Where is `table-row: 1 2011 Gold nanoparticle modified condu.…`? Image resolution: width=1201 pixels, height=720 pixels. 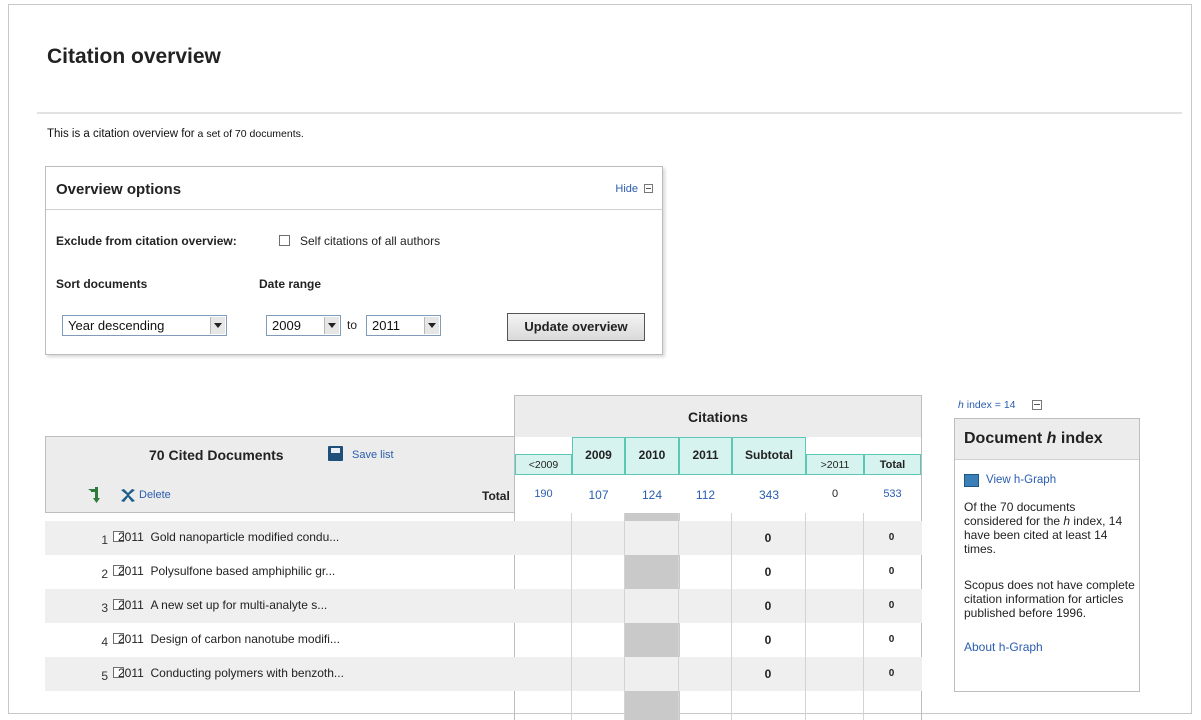 table-row: 1 2011 Gold nanoparticle modified condu.… is located at coordinates (483, 538).